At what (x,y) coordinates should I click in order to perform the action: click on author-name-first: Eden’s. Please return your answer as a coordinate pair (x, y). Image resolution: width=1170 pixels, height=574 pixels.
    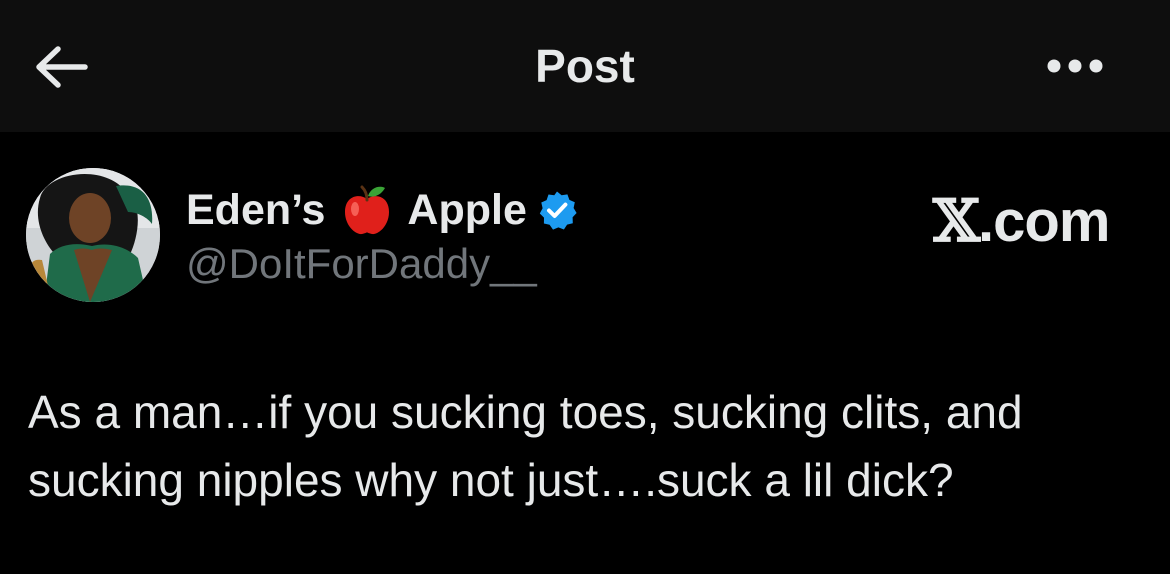
    Looking at the image, I should click on (256, 209).